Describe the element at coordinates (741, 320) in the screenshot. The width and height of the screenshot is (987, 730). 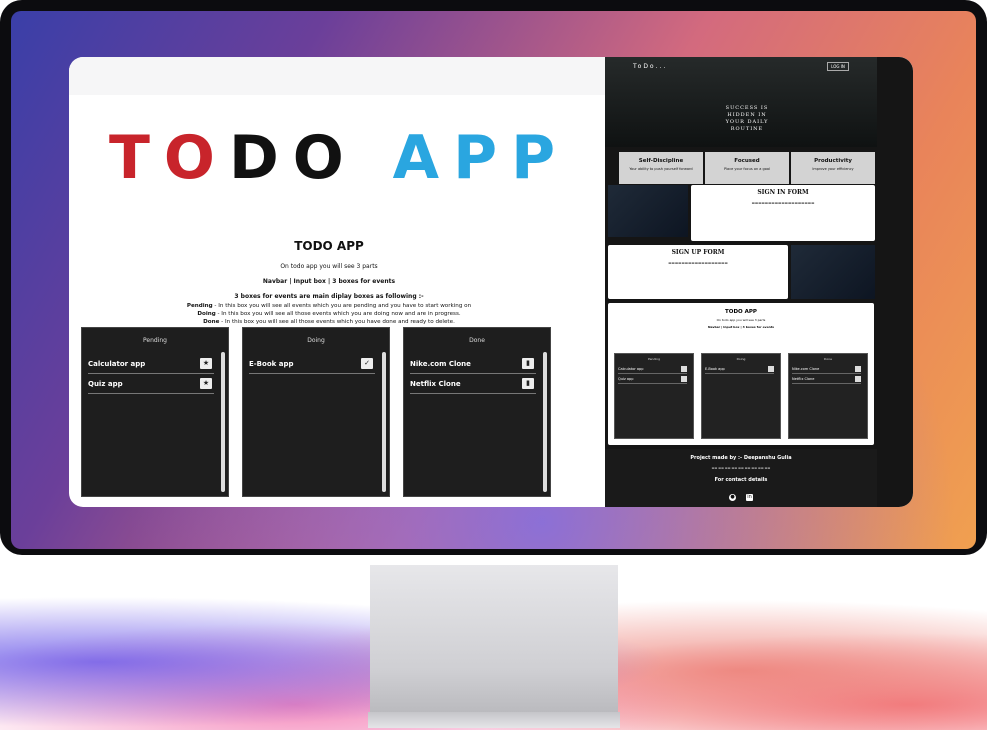
I see `mini-subtitle: On todo app you will see 3 parts` at that location.